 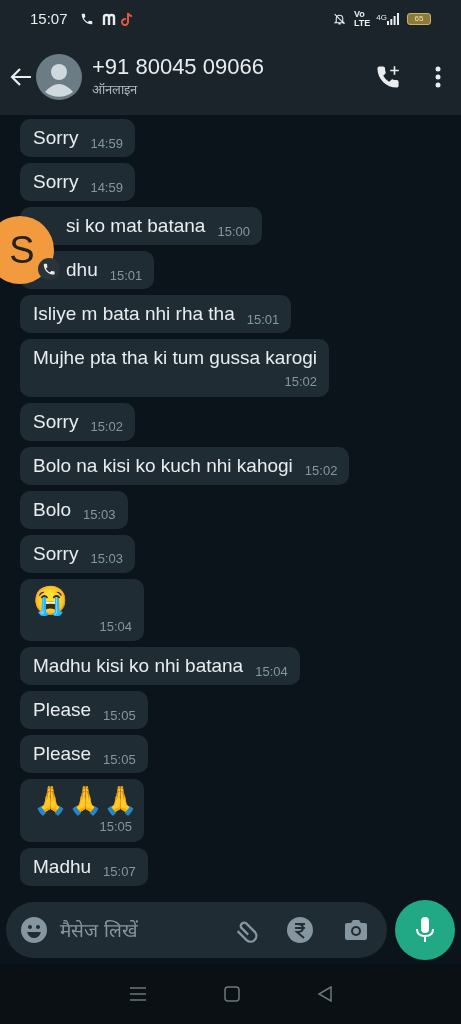 What do you see at coordinates (49, 269) in the screenshot?
I see `call-badge-icon` at bounding box center [49, 269].